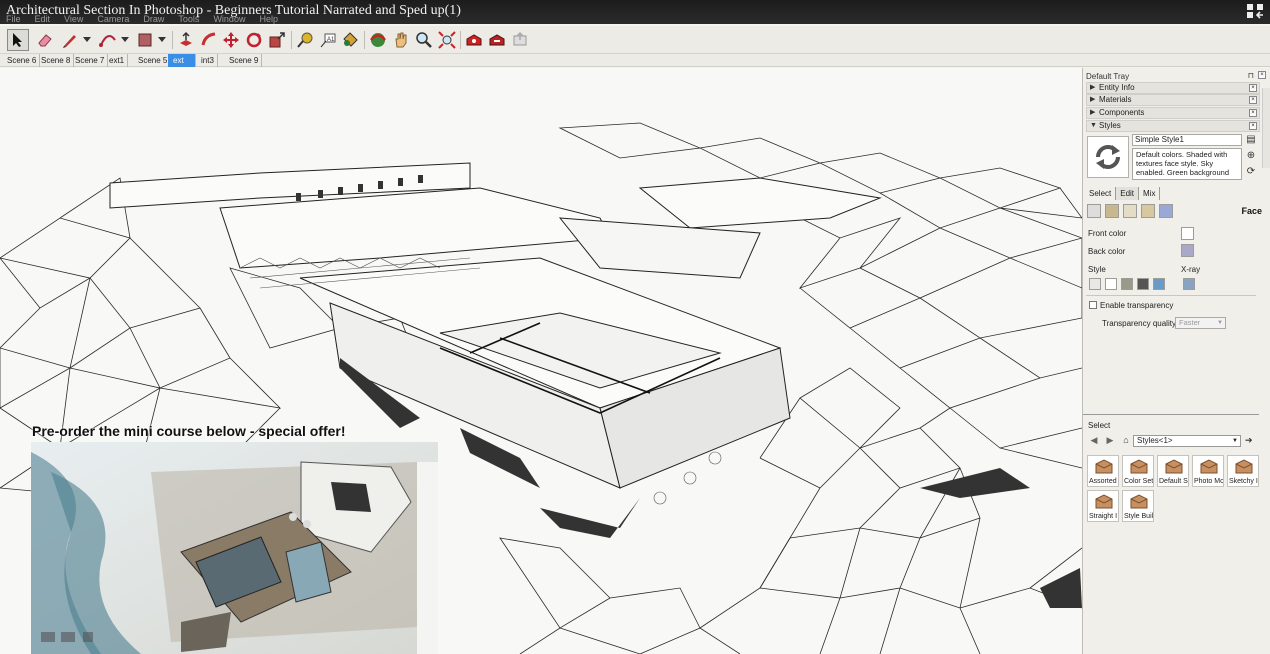 Image resolution: width=1270 pixels, height=654 pixels. What do you see at coordinates (182, 60) in the screenshot?
I see `tab-ext: ext` at bounding box center [182, 60].